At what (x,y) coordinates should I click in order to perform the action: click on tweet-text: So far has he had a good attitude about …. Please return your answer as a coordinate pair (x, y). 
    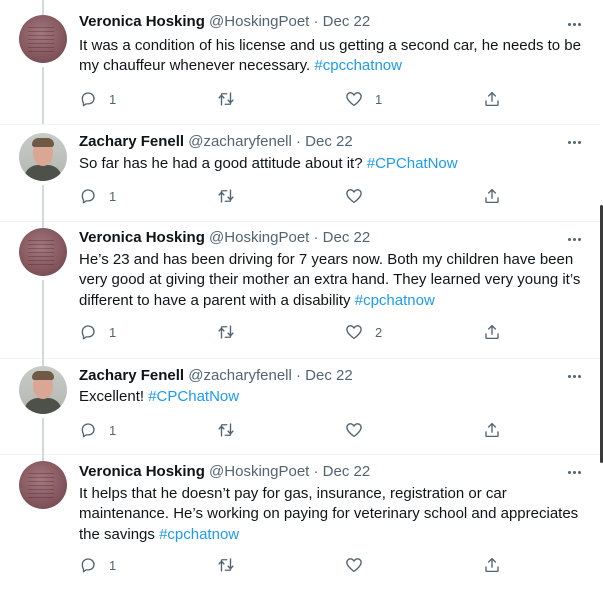
    Looking at the image, I should click on (334, 164).